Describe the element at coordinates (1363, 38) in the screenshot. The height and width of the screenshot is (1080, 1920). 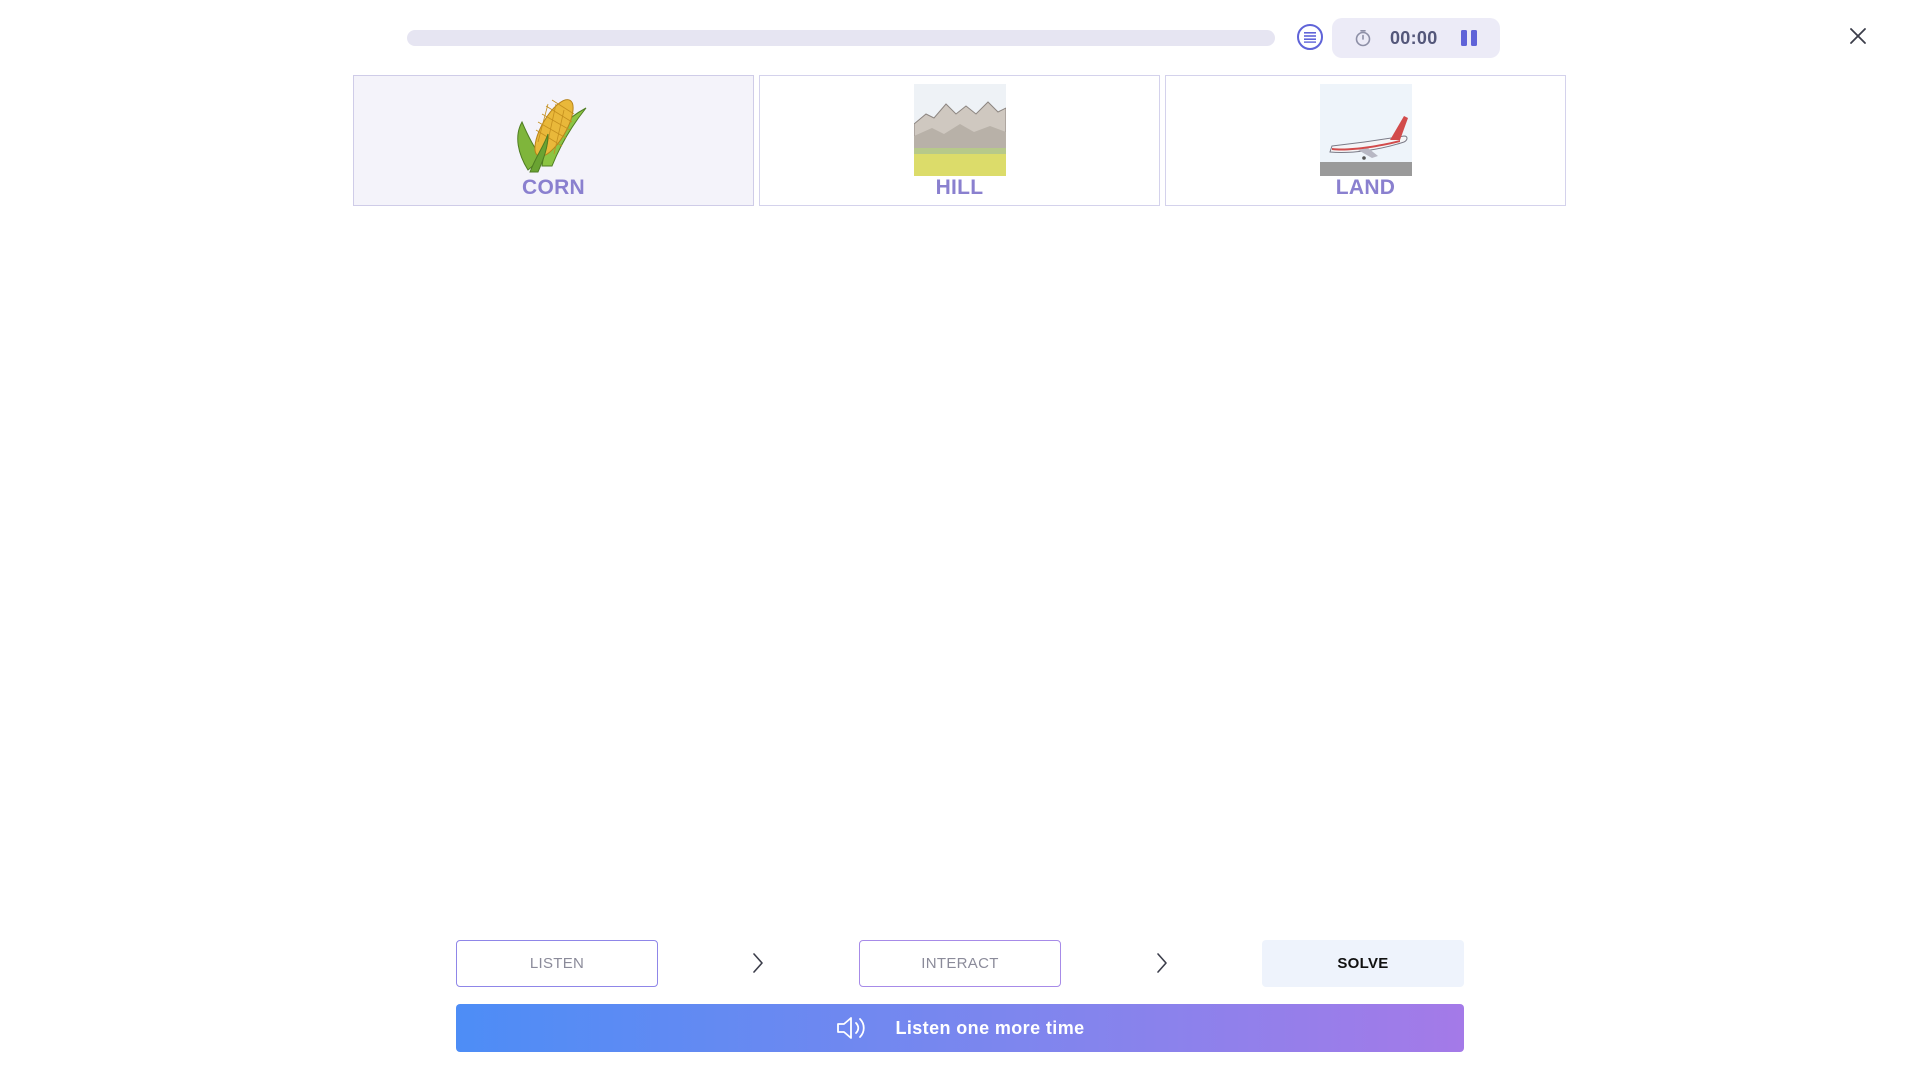
I see `stopwatch-icon` at that location.